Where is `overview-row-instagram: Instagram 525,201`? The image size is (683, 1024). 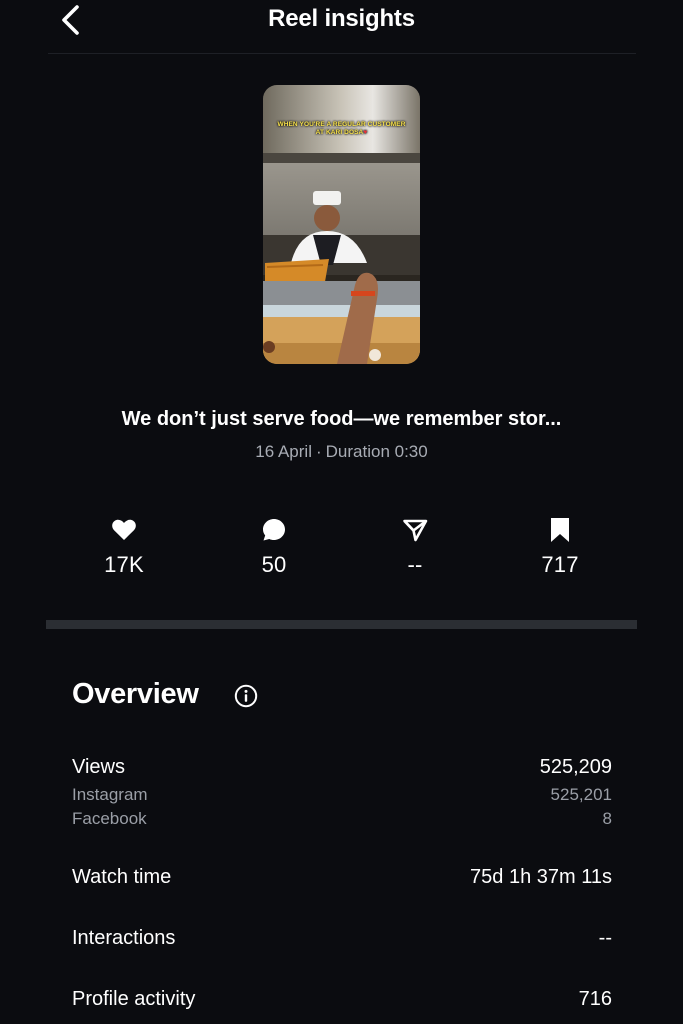 overview-row-instagram: Instagram 525,201 is located at coordinates (342, 796).